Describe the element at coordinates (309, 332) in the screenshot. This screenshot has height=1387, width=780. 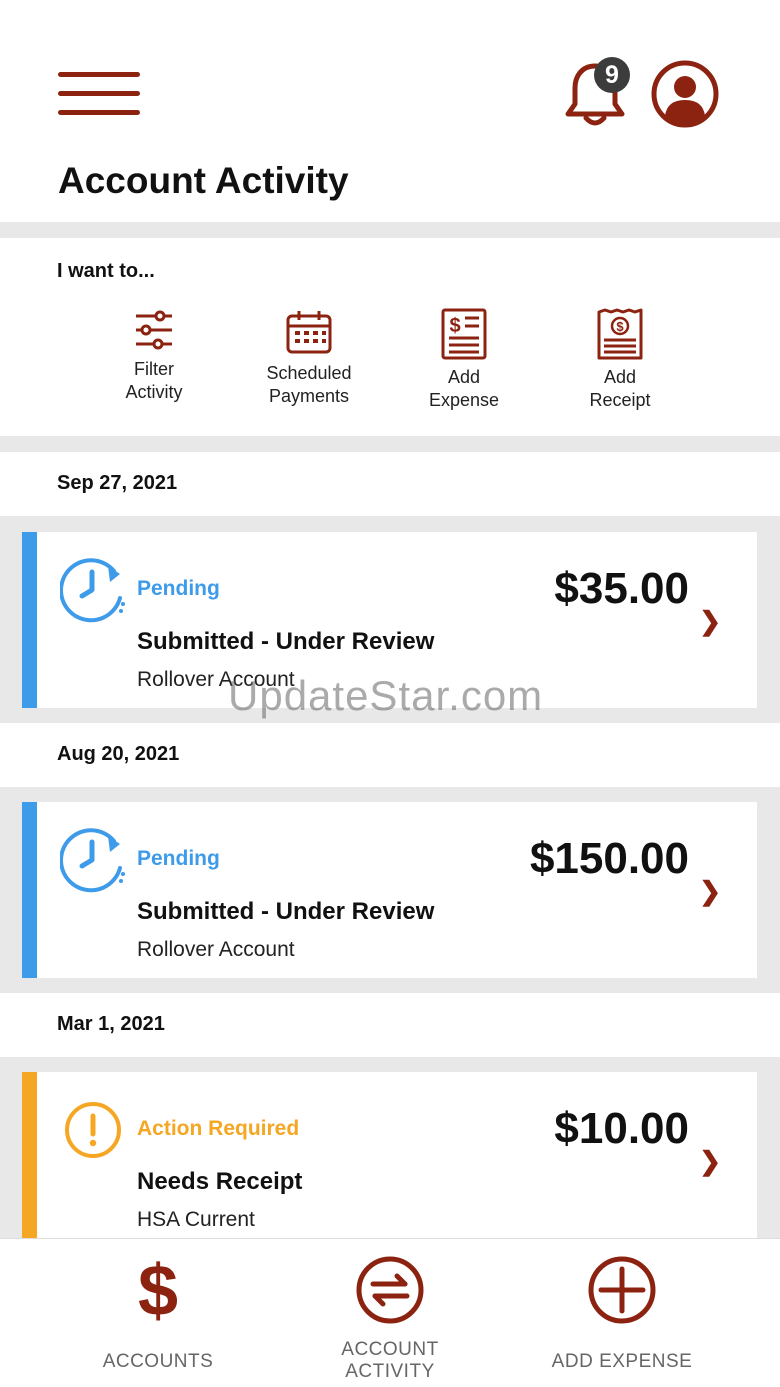
I see `calendar-icon` at that location.